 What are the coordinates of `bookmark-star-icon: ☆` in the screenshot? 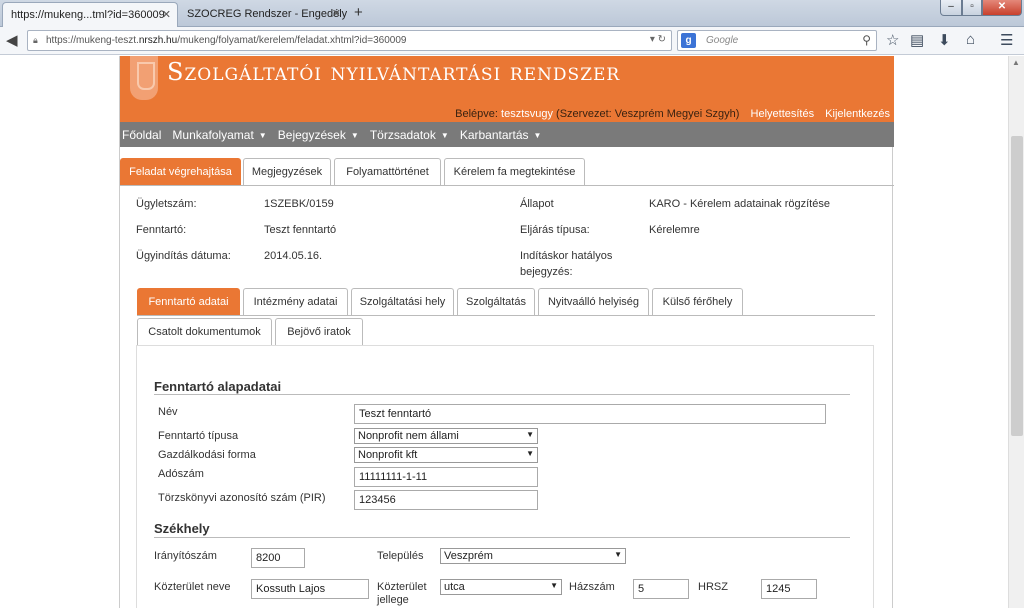 It's located at (892, 40).